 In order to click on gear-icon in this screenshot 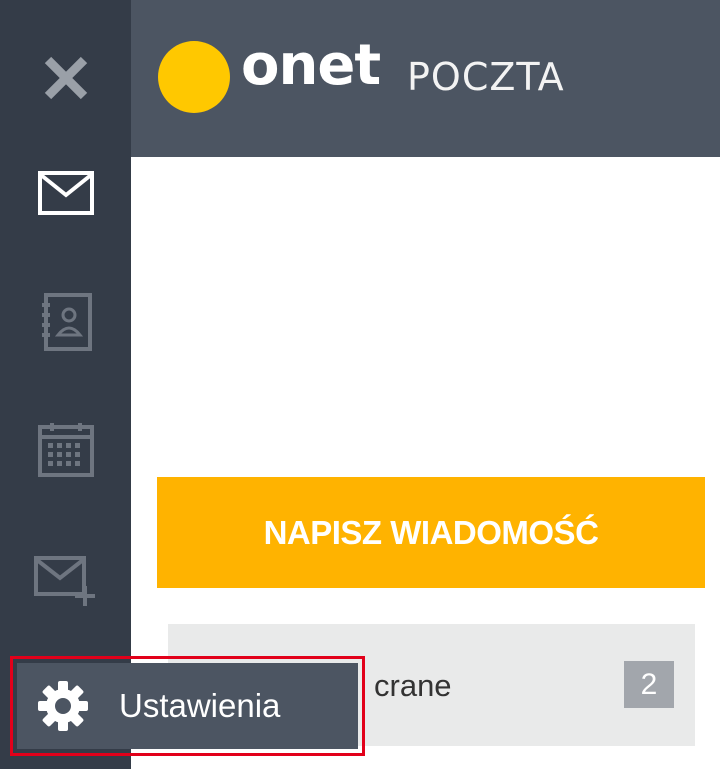, I will do `click(63, 706)`.